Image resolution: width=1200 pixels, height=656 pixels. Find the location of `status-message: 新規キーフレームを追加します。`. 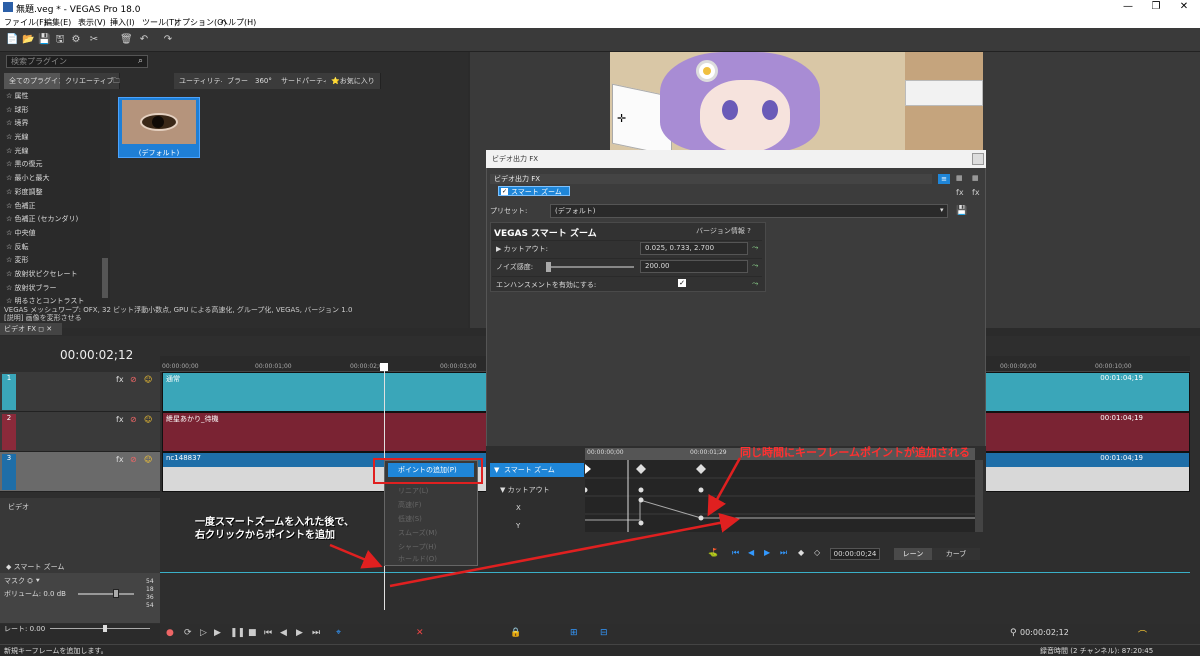

status-message: 新規キーフレームを追加します。 is located at coordinates (56, 651).